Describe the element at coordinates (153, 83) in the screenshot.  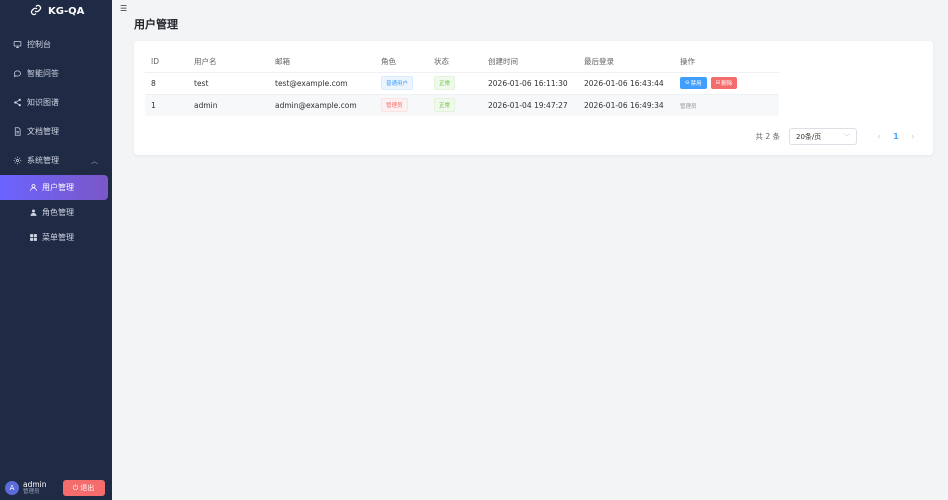
I see `cell-id: 8` at that location.